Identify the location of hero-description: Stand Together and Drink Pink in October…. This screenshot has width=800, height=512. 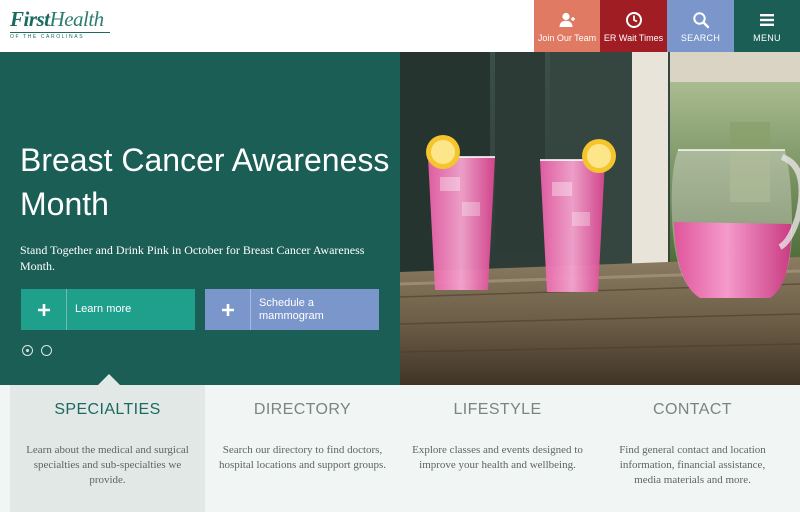
(192, 258).